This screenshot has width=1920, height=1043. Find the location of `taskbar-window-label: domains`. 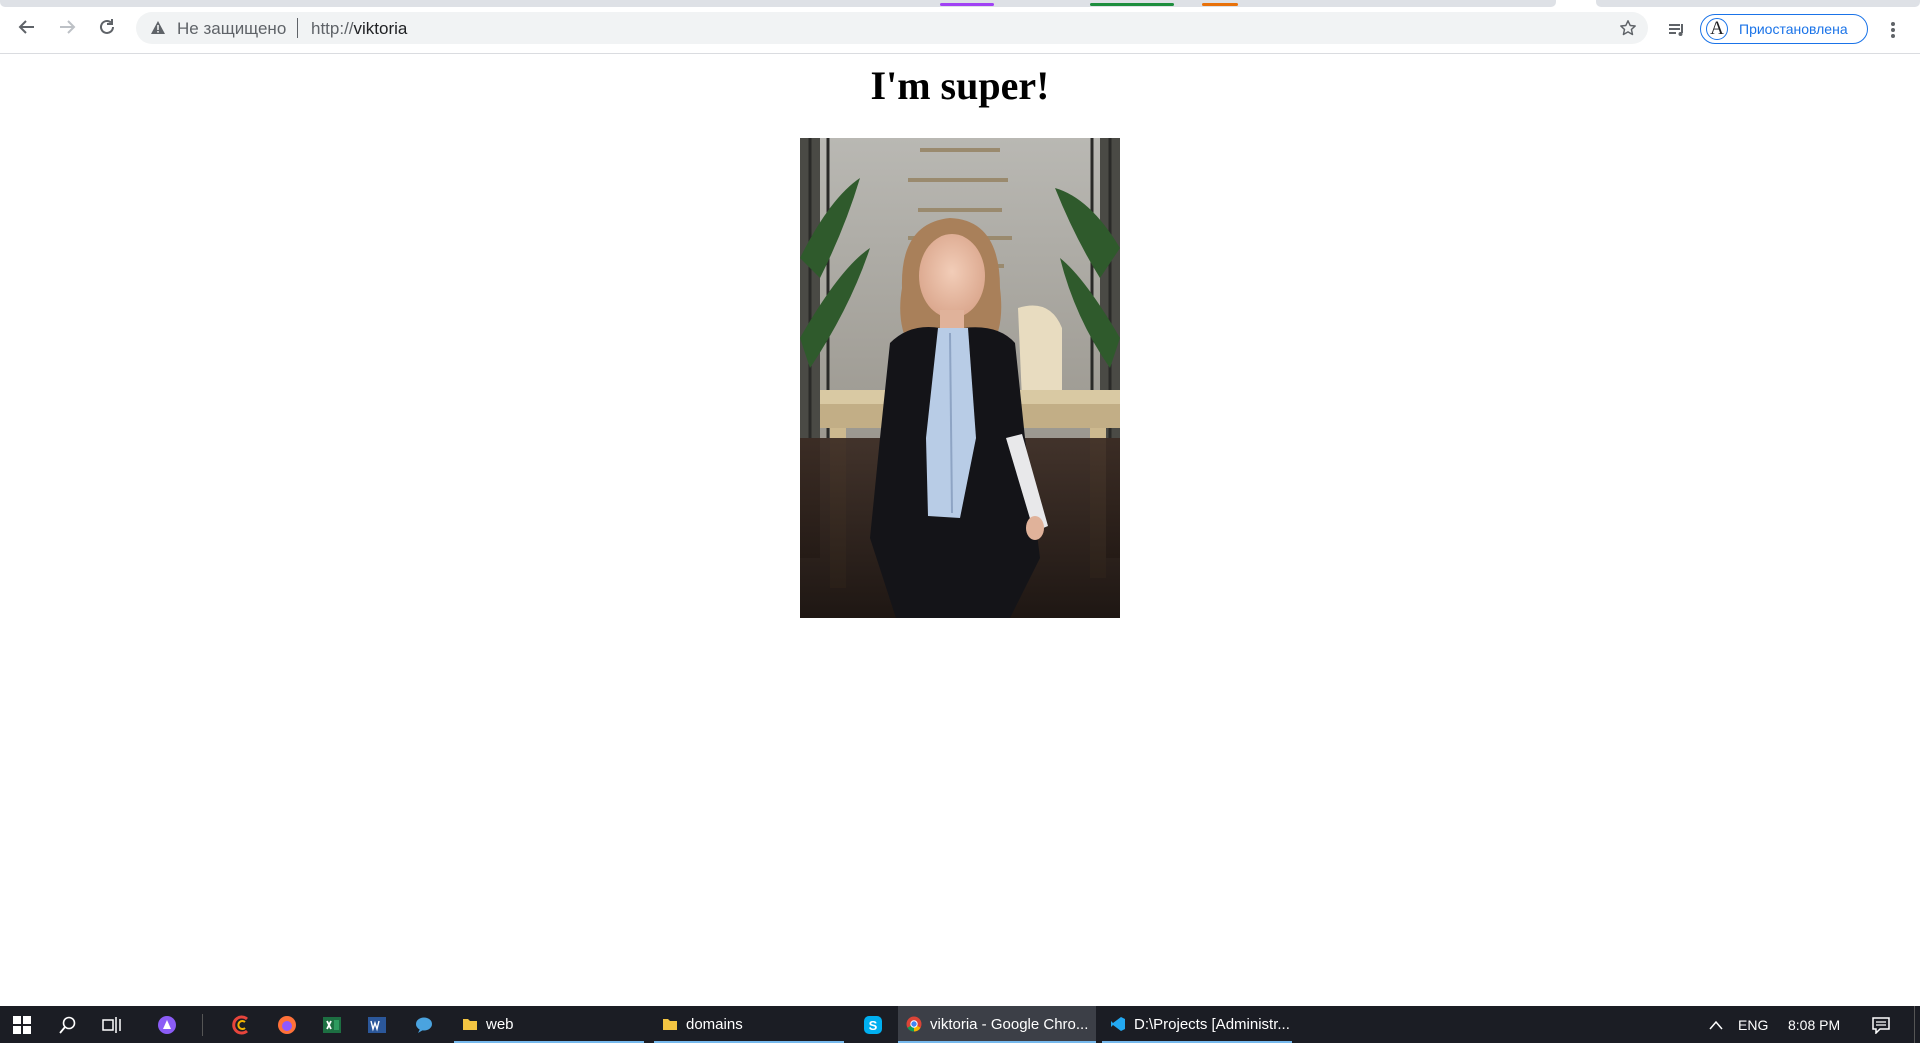

taskbar-window-label: domains is located at coordinates (714, 1024).